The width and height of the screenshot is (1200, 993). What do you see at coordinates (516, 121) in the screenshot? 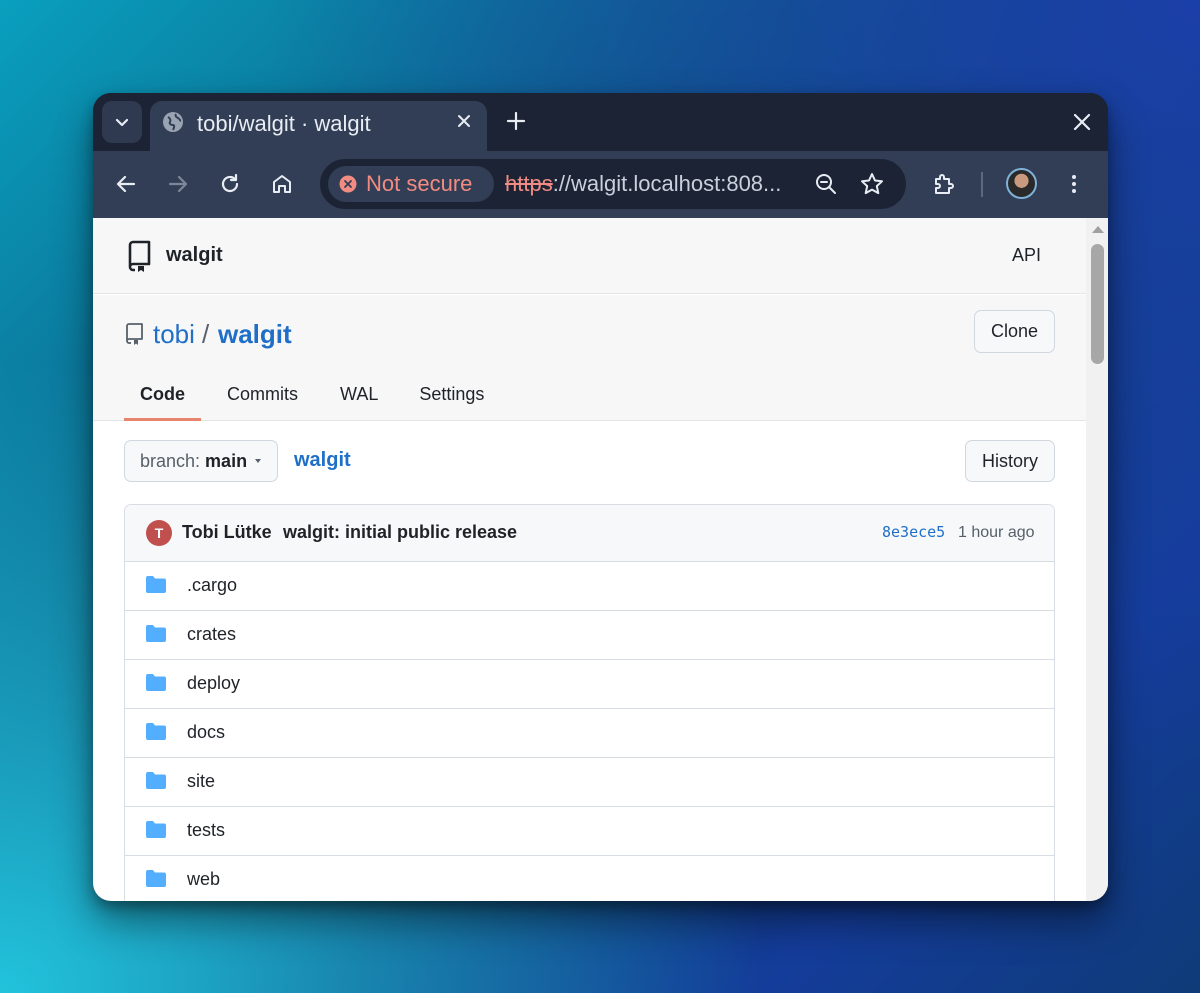
I see `new-tab-icon` at bounding box center [516, 121].